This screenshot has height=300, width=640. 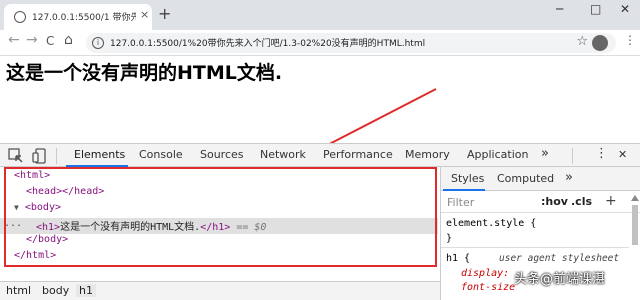 I want to click on new-style-rule-button: +, so click(x=611, y=201).